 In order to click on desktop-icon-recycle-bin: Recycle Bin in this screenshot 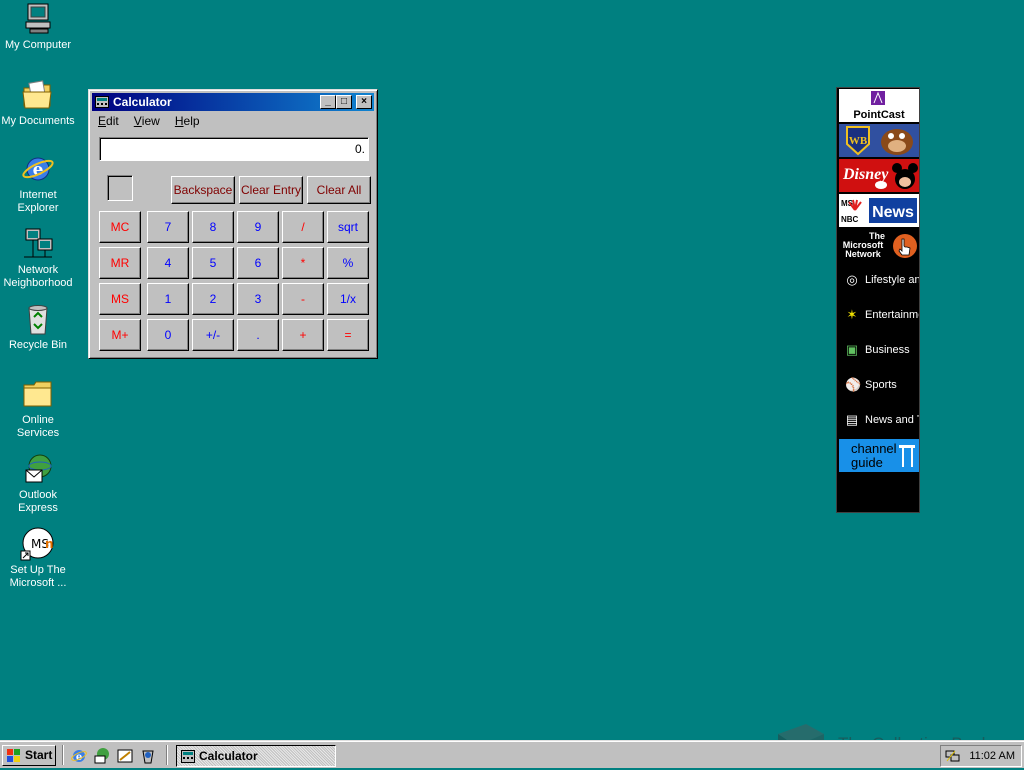, I will do `click(38, 327)`.